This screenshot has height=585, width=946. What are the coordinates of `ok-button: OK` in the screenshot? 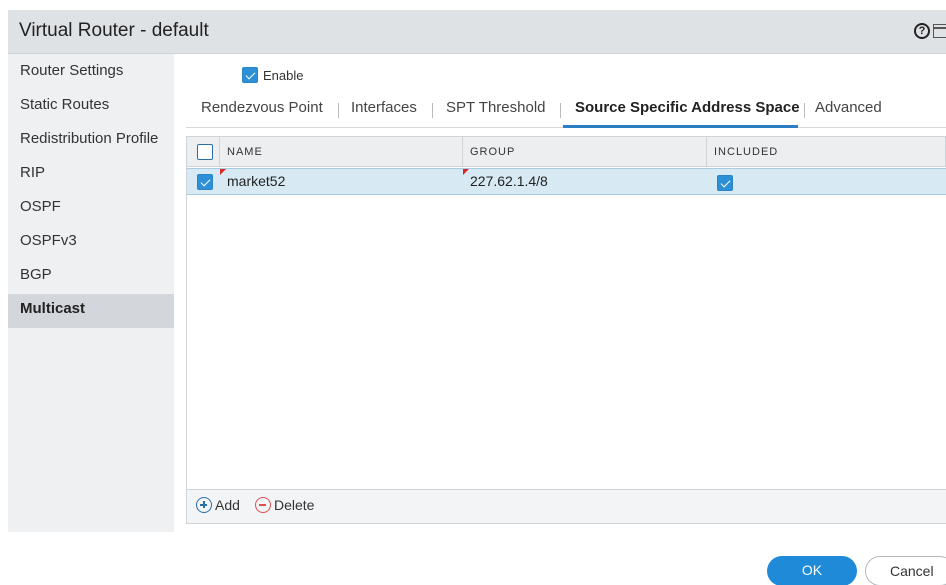 It's located at (812, 570).